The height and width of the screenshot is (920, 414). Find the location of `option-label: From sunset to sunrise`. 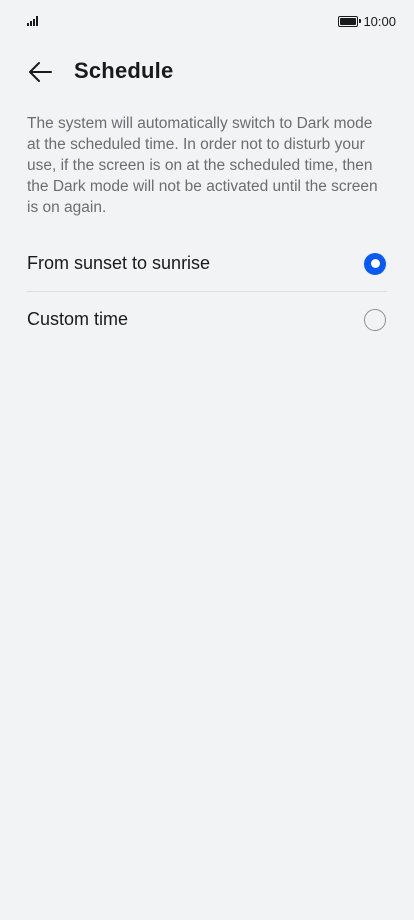

option-label: From sunset to sunrise is located at coordinates (119, 263).